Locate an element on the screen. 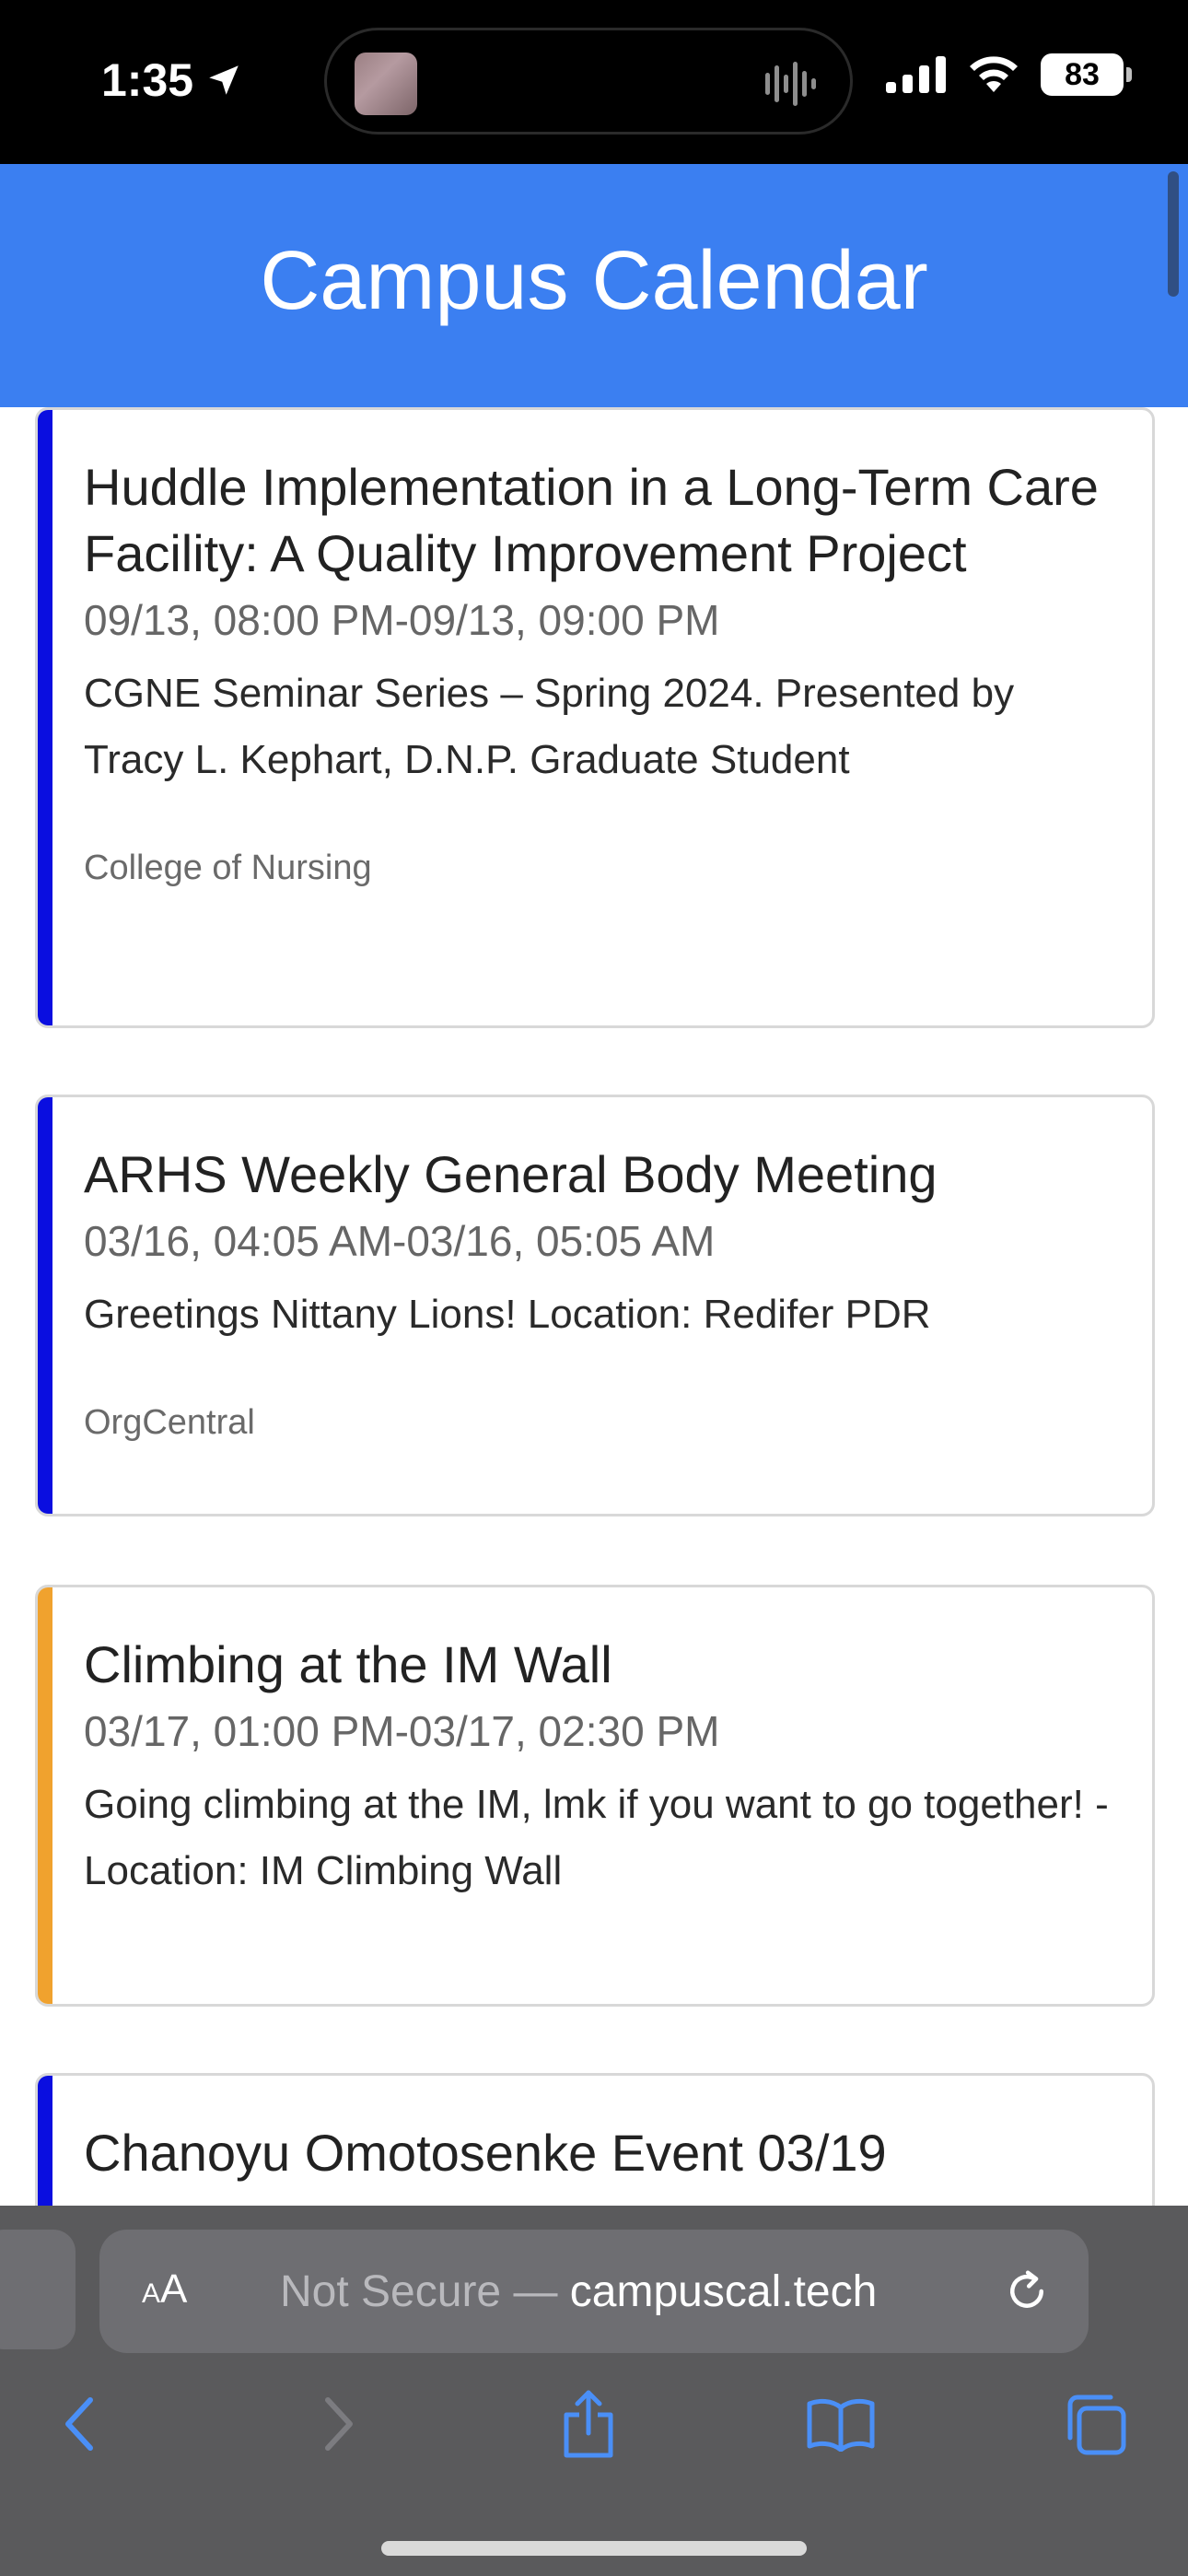 This screenshot has height=2576, width=1188. cellular-signal-icon is located at coordinates (916, 74).